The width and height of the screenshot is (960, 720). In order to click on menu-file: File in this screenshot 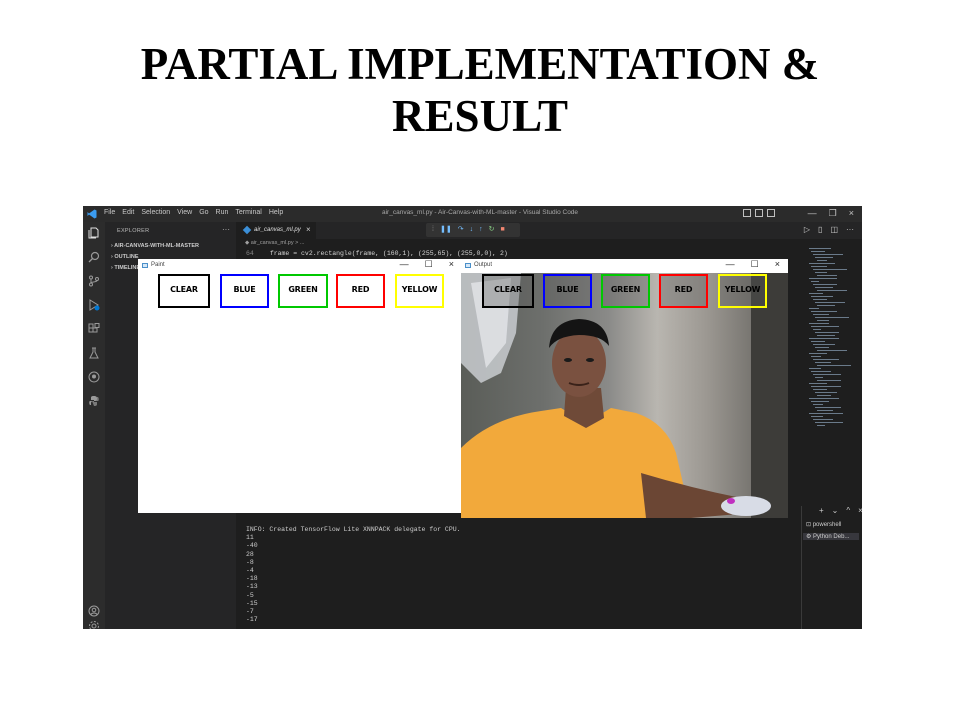, I will do `click(109, 212)`.